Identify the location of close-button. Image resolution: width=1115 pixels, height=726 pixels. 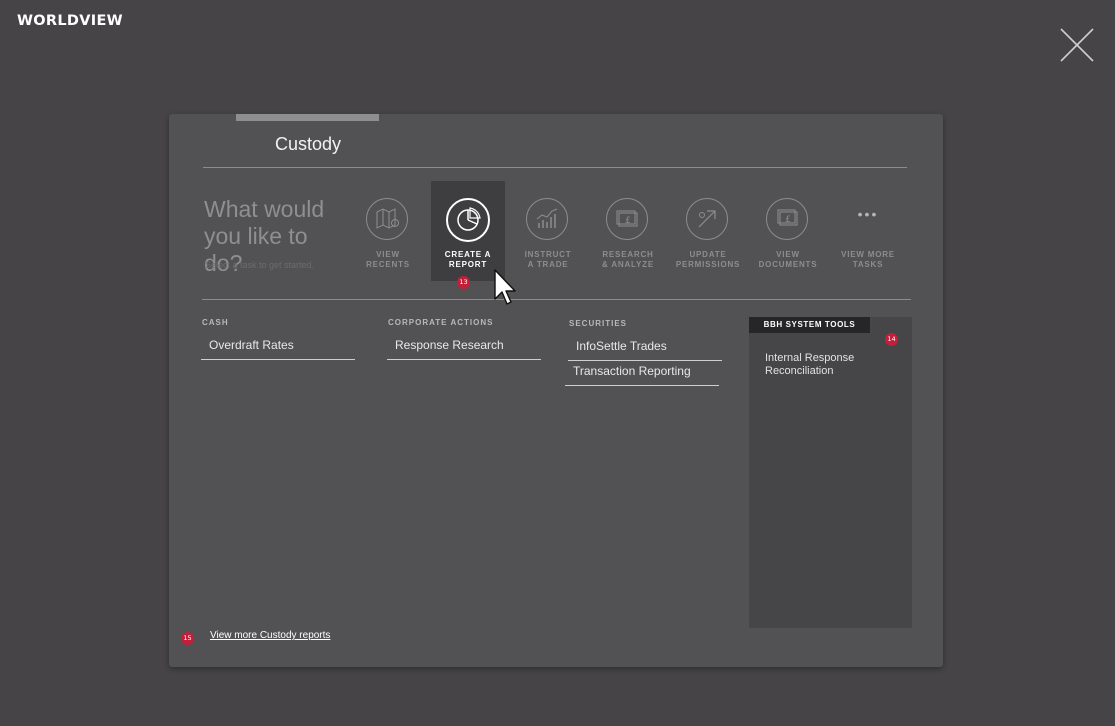
(1077, 45).